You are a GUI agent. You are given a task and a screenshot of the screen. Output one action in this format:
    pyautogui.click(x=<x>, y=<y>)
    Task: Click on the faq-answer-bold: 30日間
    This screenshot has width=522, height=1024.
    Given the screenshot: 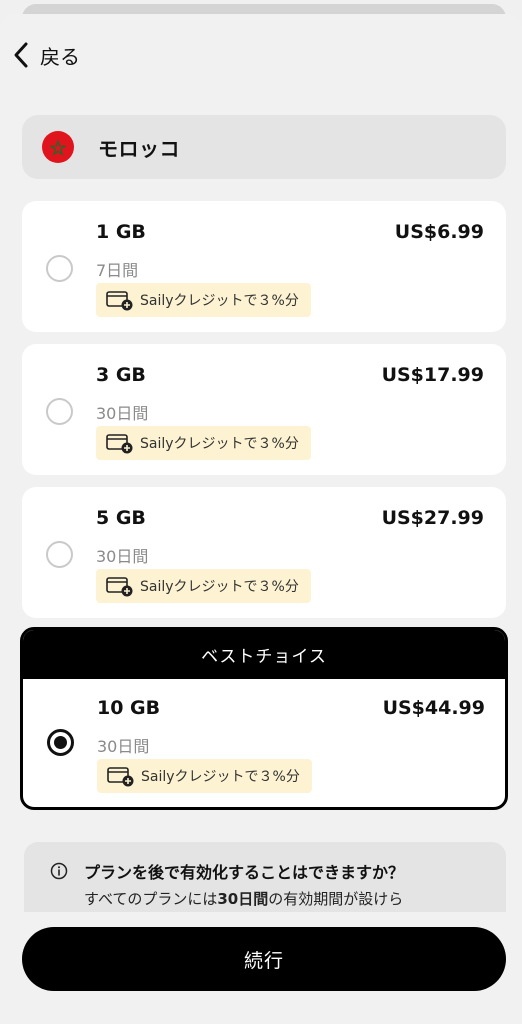 What is the action you would take?
    pyautogui.click(x=243, y=899)
    